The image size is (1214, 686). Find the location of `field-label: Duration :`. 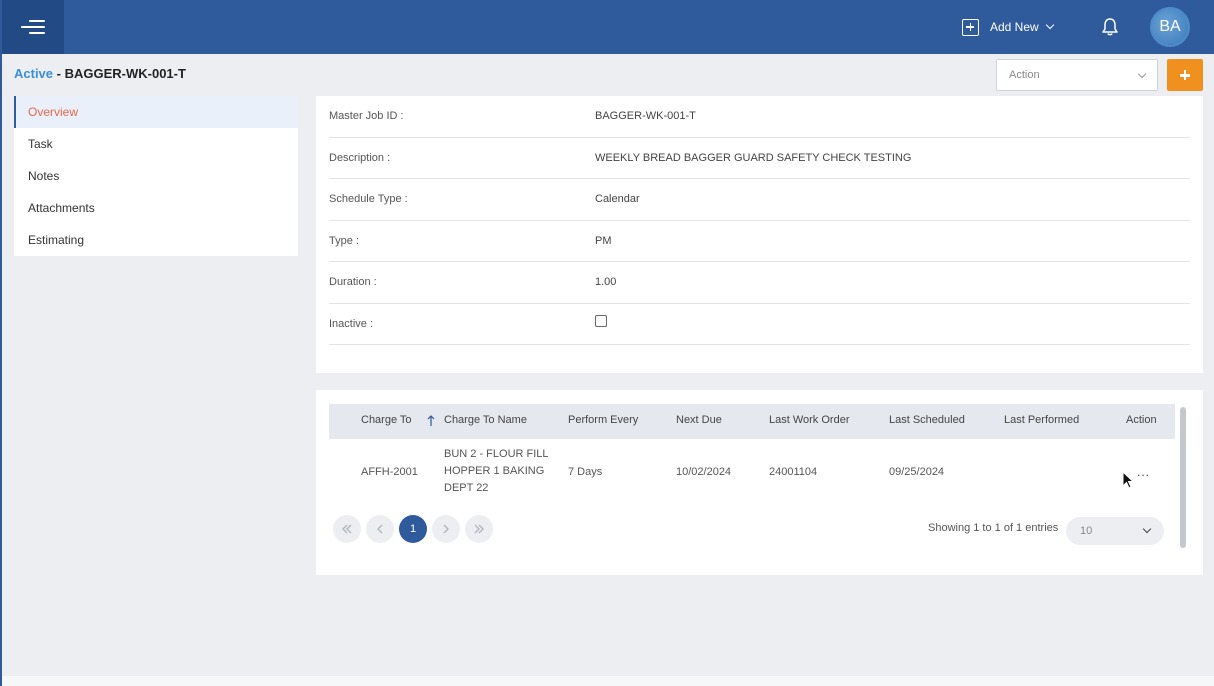

field-label: Duration : is located at coordinates (353, 282).